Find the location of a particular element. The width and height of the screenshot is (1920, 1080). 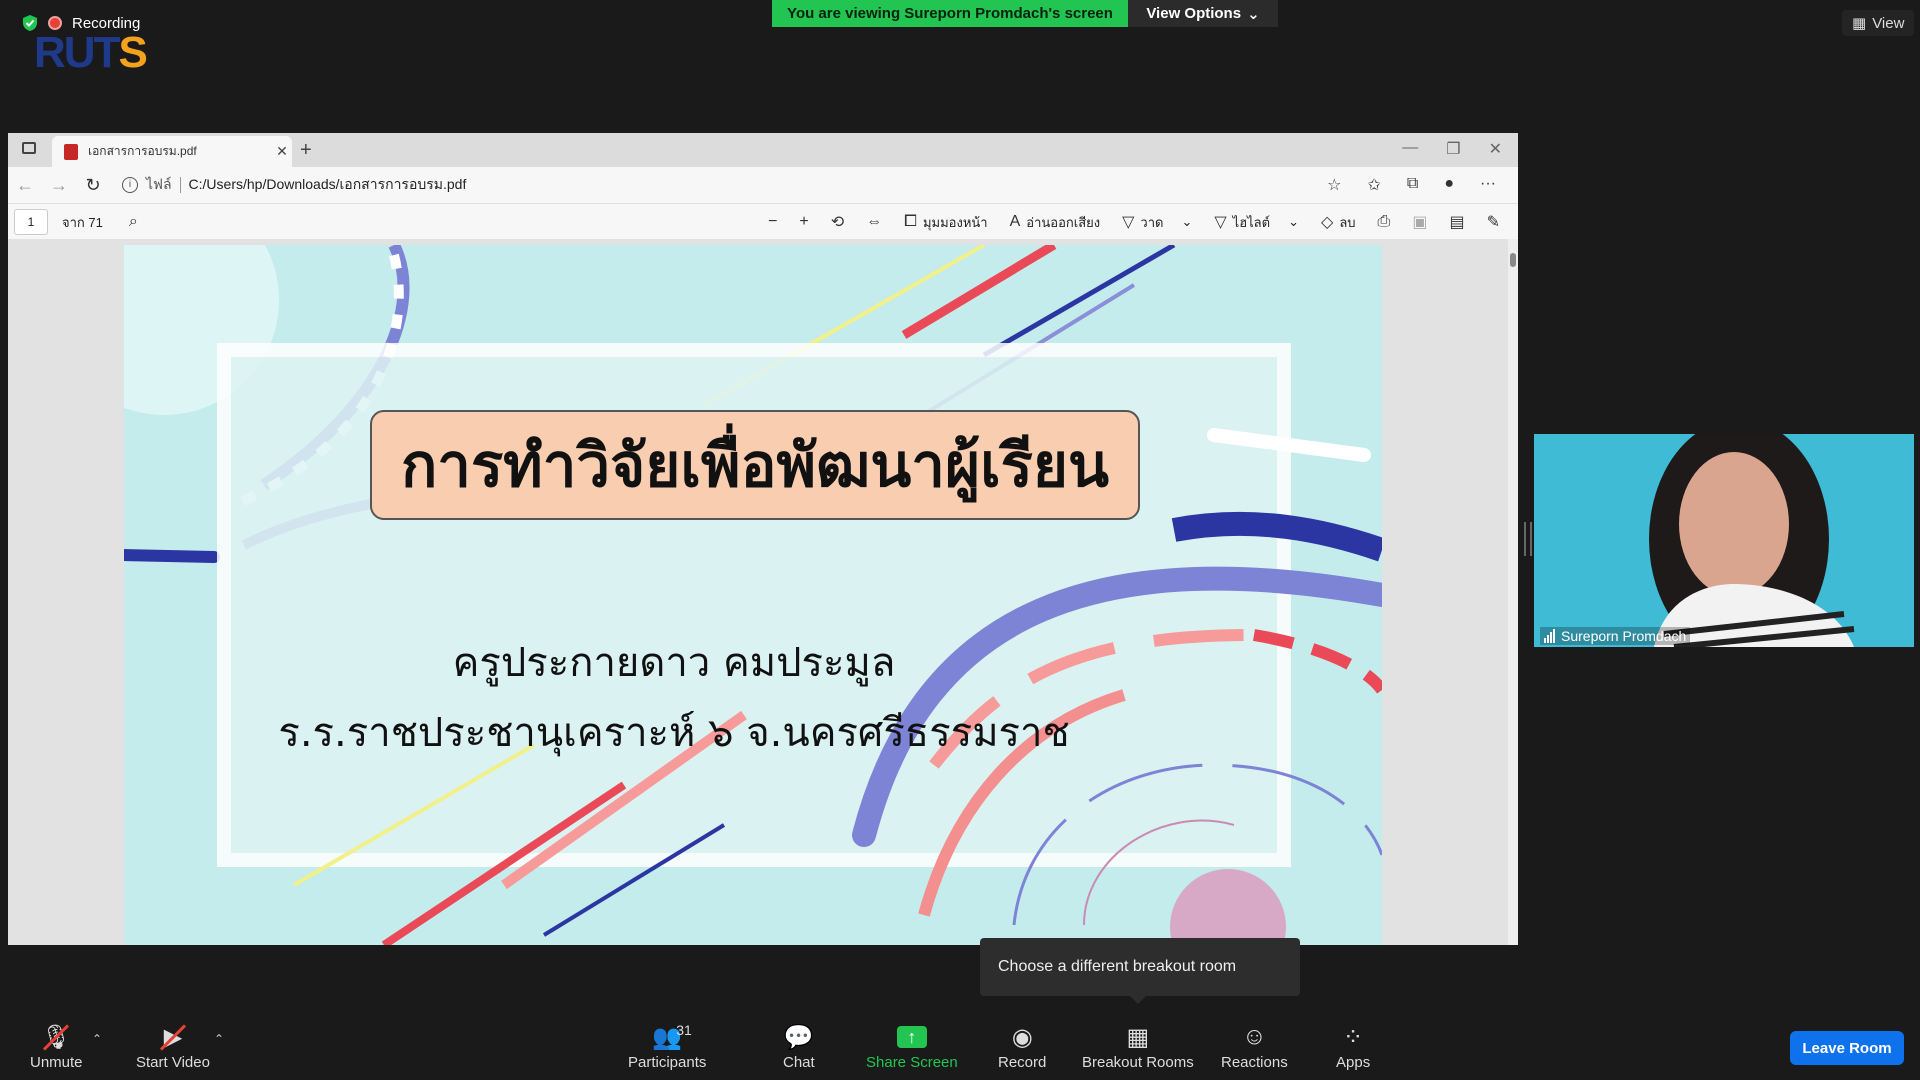

save-icon: ▣ is located at coordinates (1419, 222).